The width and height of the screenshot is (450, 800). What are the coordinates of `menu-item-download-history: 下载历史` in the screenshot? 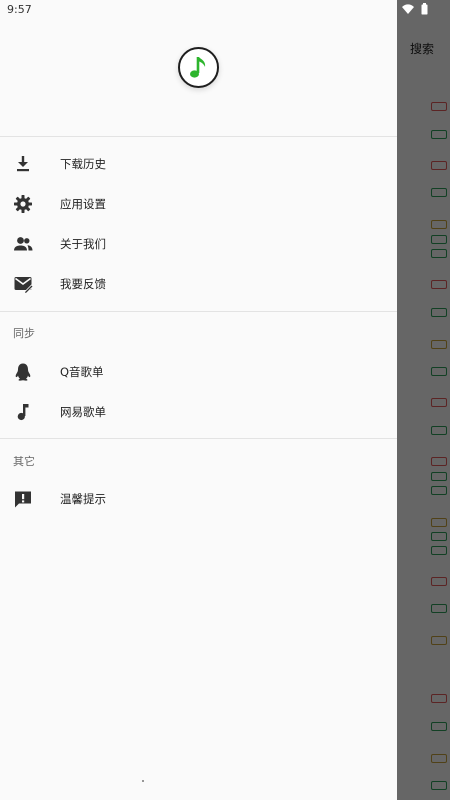 It's located at (198, 164).